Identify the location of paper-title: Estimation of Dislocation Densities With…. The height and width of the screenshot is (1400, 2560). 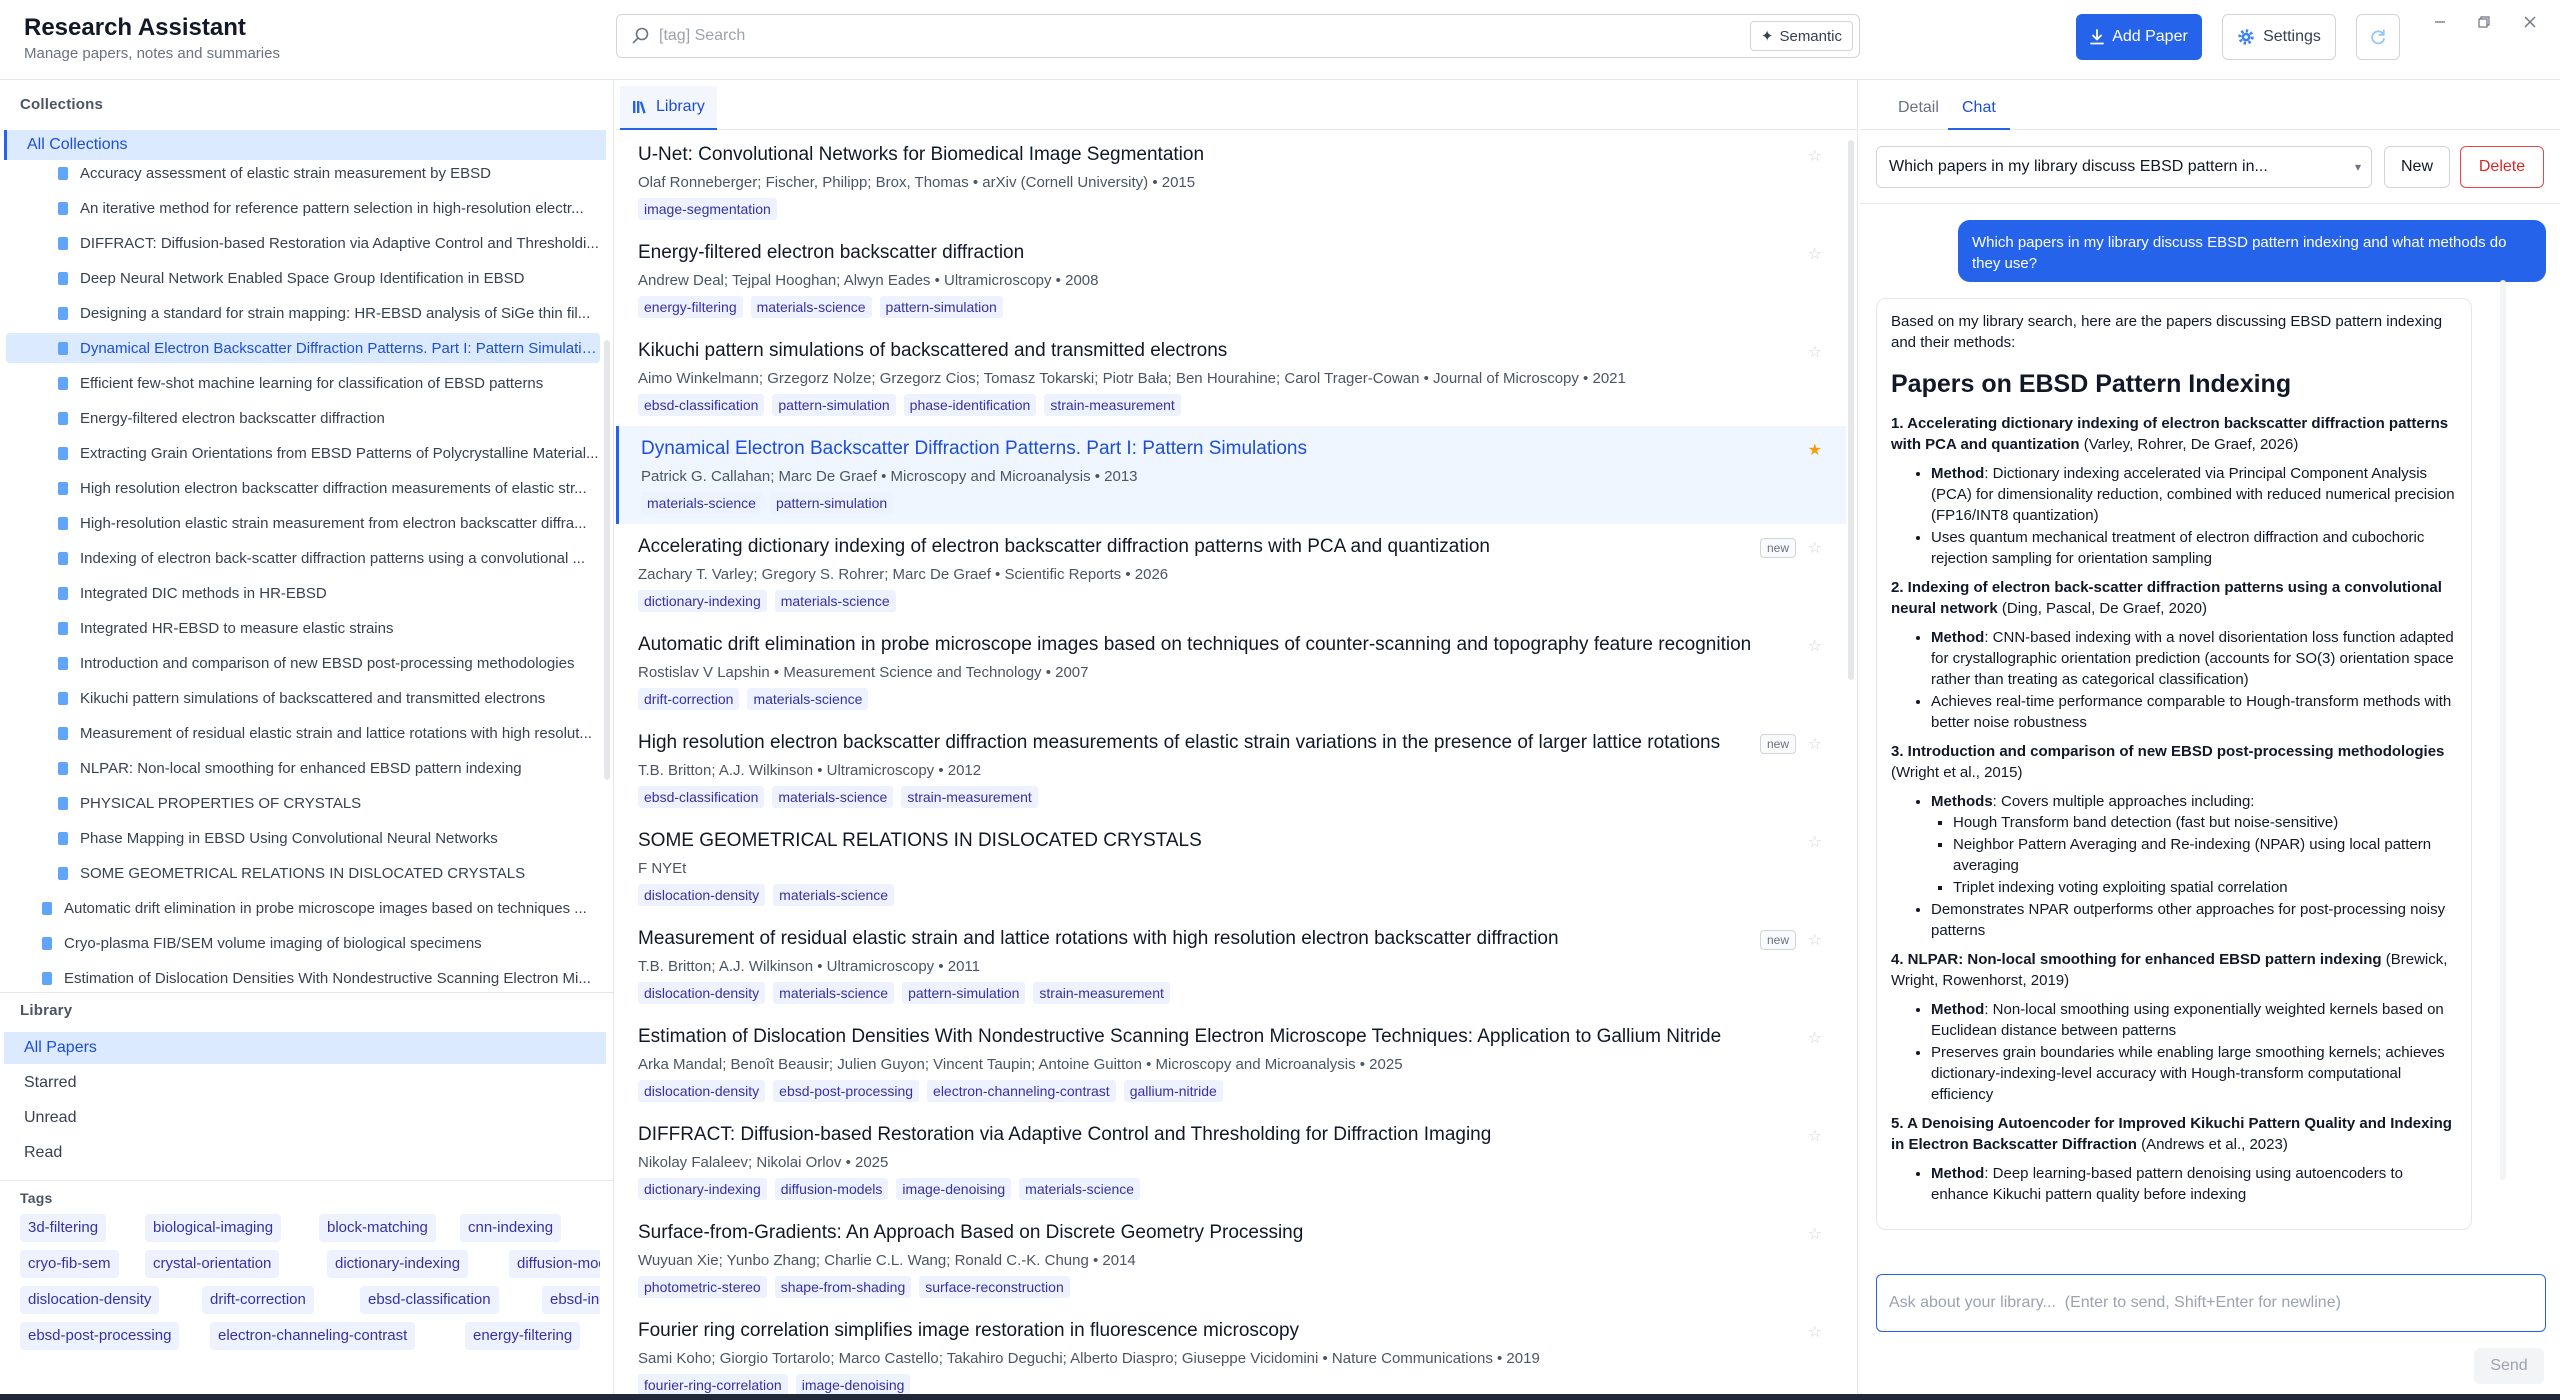
(1179, 1037).